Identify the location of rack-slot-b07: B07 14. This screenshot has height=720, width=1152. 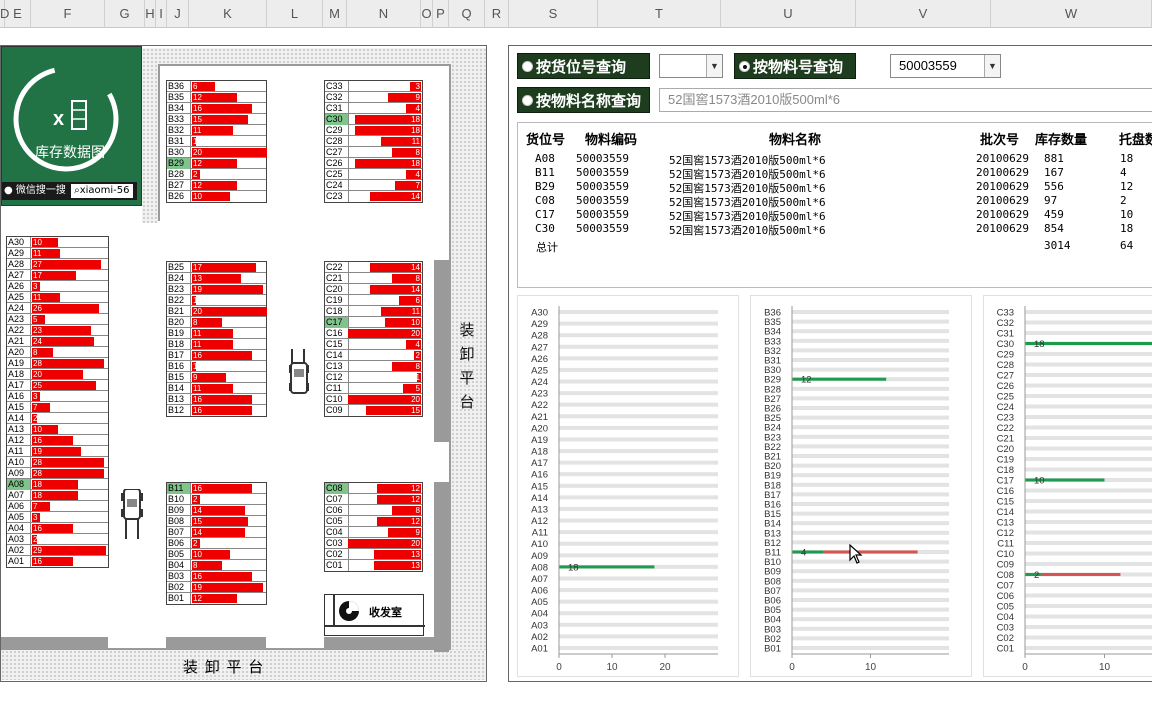
(216, 532).